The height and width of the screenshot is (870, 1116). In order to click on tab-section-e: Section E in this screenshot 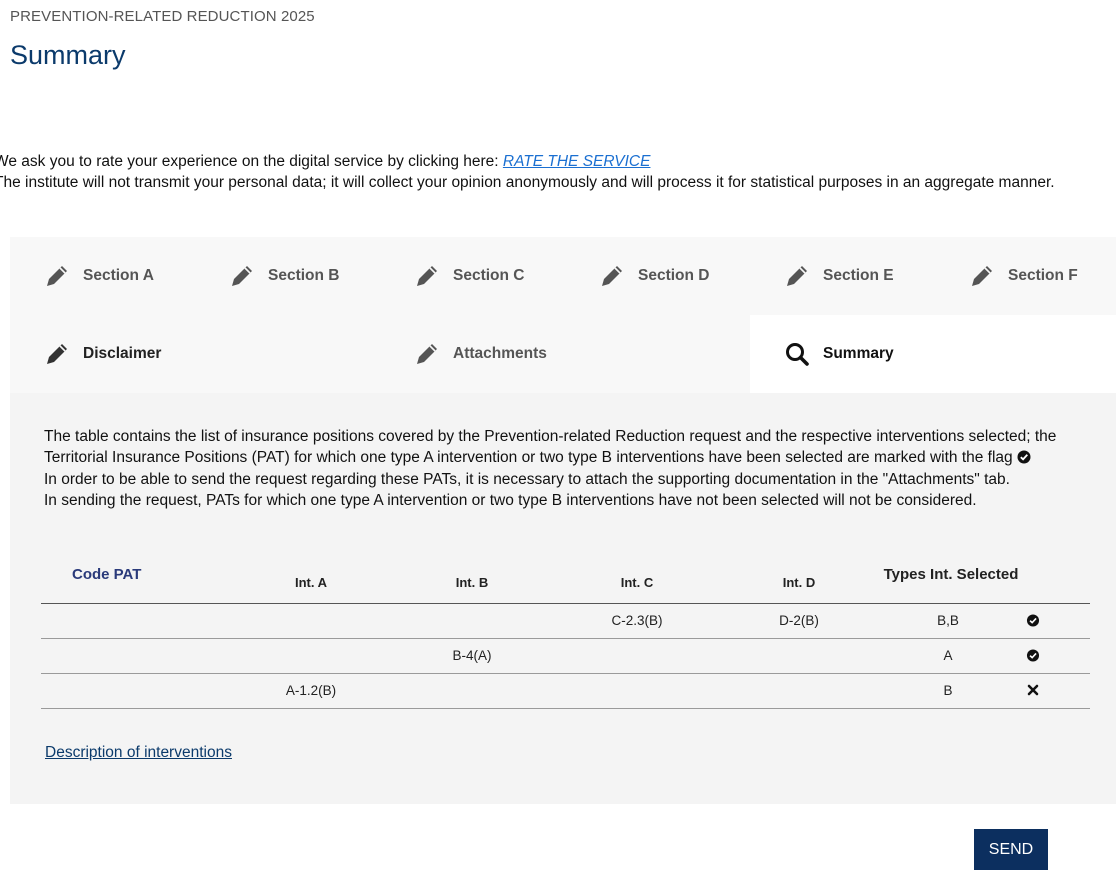, I will do `click(839, 276)`.